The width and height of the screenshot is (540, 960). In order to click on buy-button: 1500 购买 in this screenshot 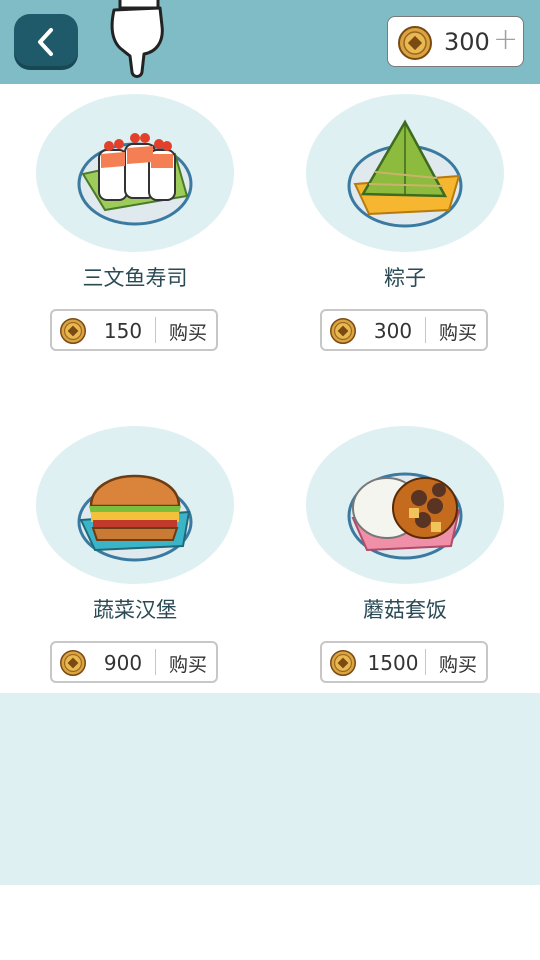, I will do `click(404, 662)`.